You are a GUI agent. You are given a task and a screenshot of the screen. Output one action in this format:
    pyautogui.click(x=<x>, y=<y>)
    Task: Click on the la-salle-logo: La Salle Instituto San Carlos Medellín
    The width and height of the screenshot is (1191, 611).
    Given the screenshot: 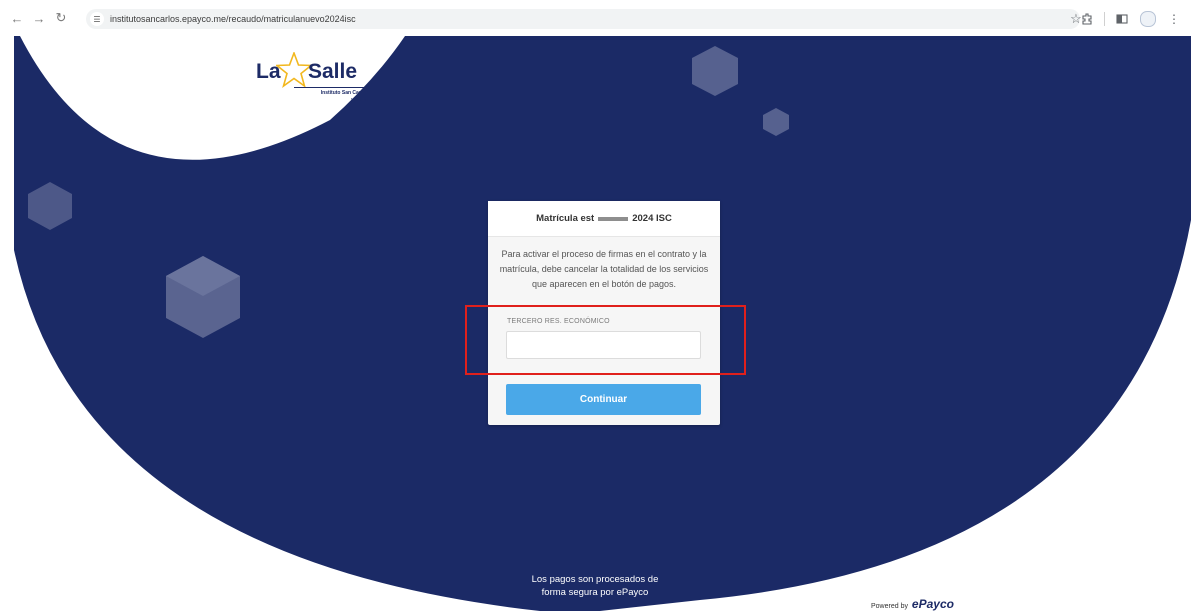 What is the action you would take?
    pyautogui.click(x=311, y=88)
    